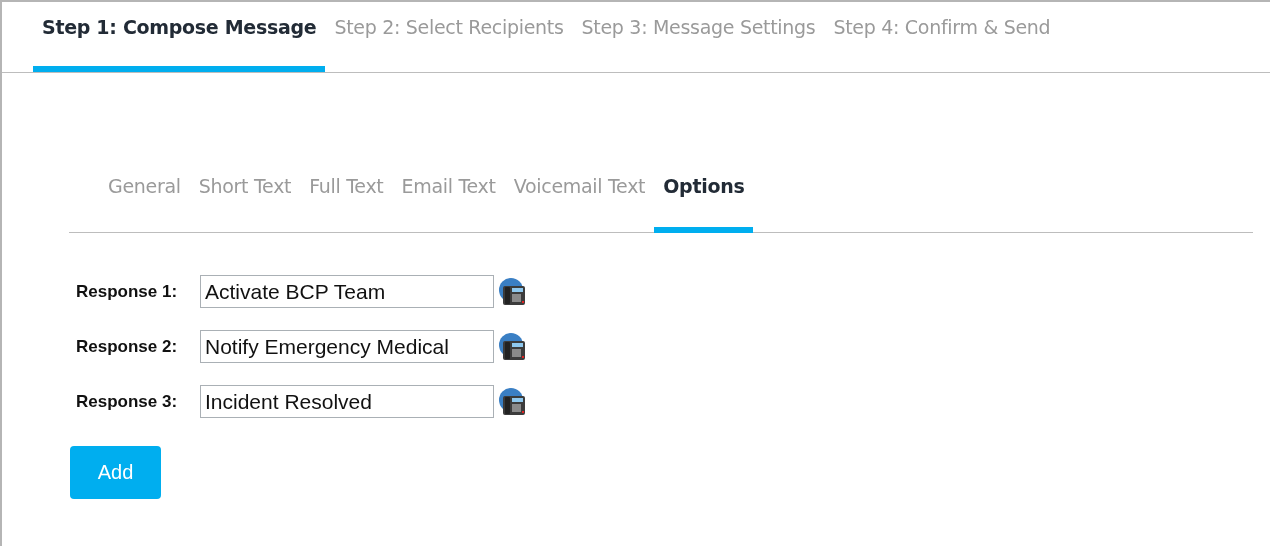 This screenshot has width=1270, height=546. I want to click on tab: Short Text, so click(245, 197).